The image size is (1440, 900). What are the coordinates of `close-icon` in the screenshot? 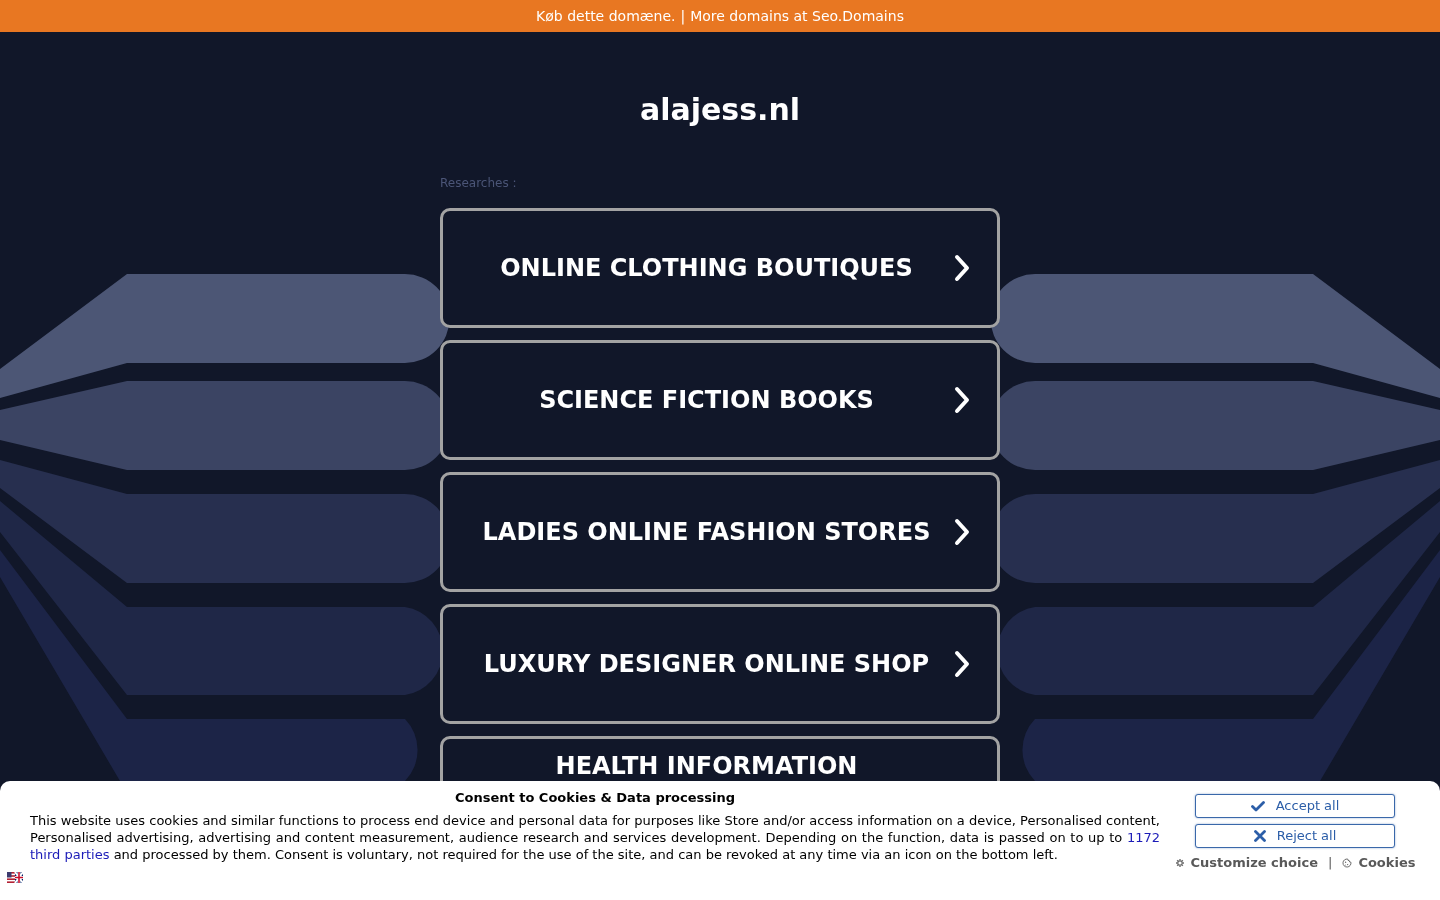 It's located at (1259, 836).